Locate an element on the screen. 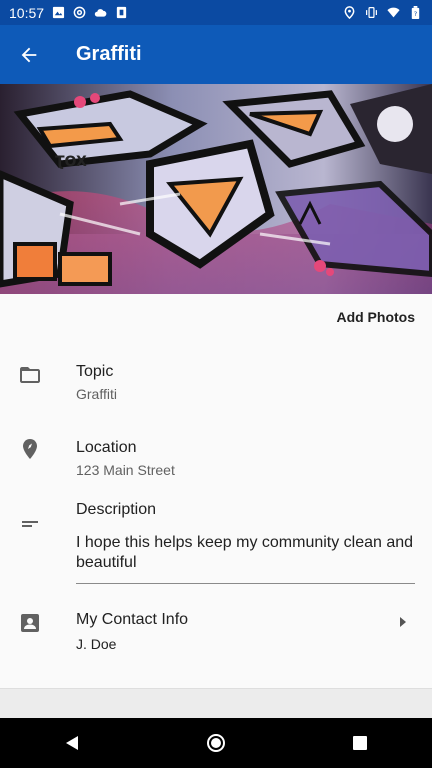 The image size is (432, 768). recents-square-icon is located at coordinates (360, 743).